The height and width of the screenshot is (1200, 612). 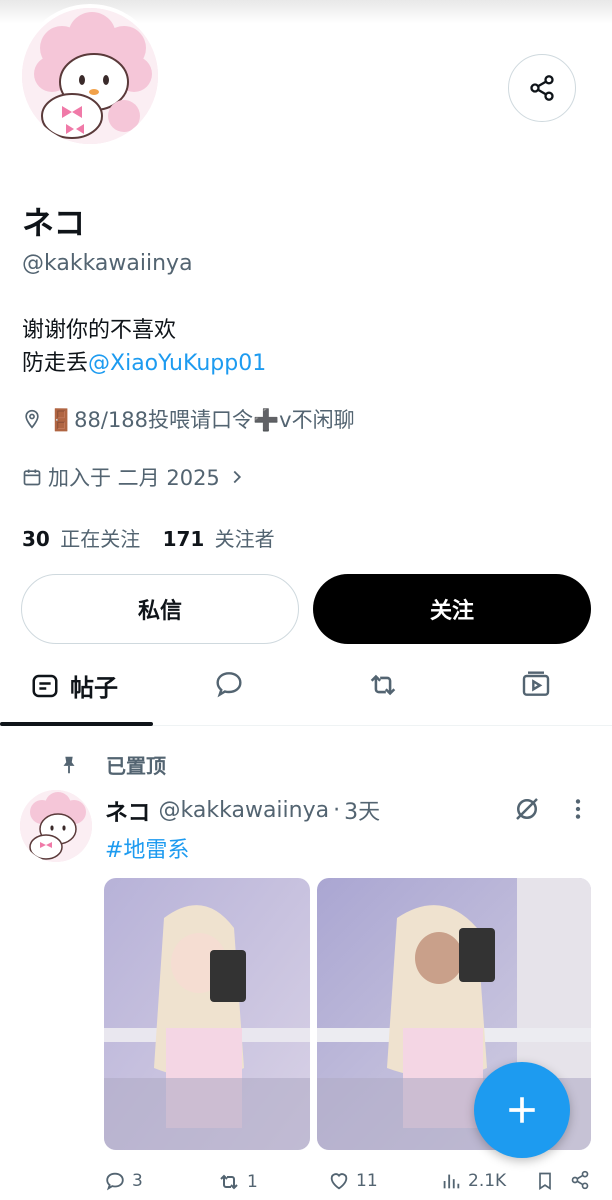 What do you see at coordinates (128, 810) in the screenshot?
I see `post-author: ネコ` at bounding box center [128, 810].